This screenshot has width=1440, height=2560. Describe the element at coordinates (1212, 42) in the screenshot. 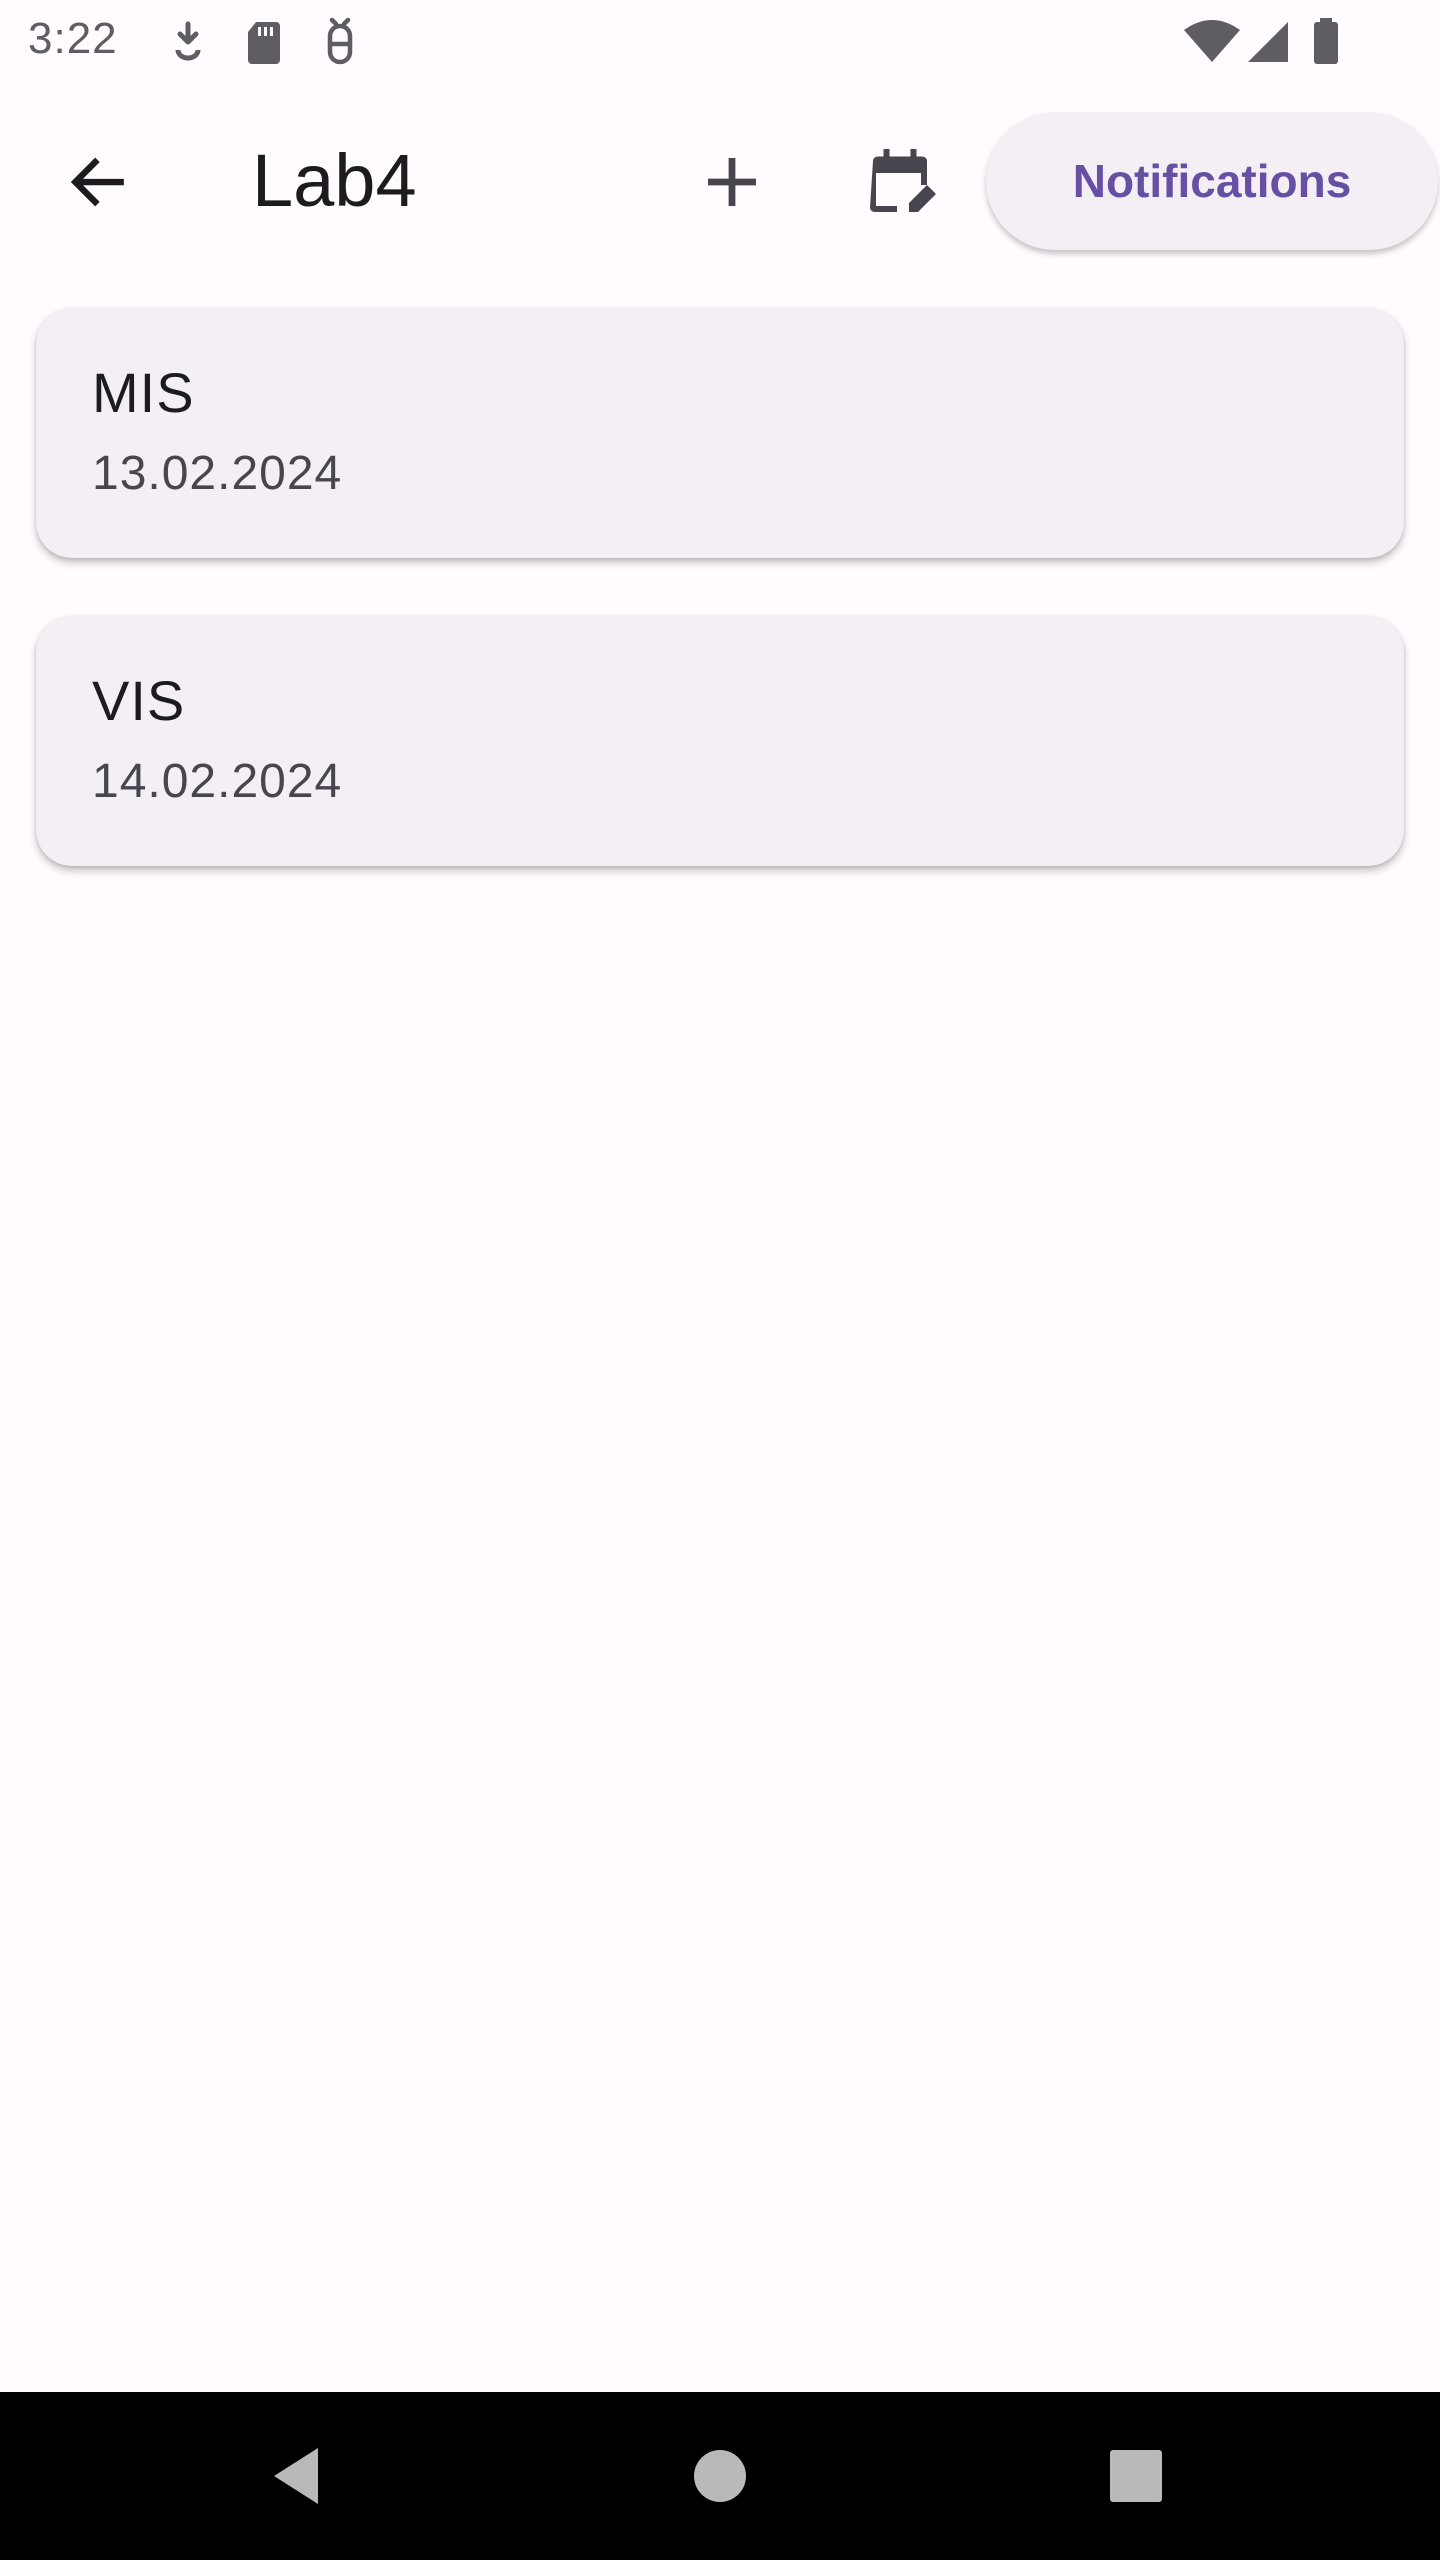

I see `wifi-icon` at that location.